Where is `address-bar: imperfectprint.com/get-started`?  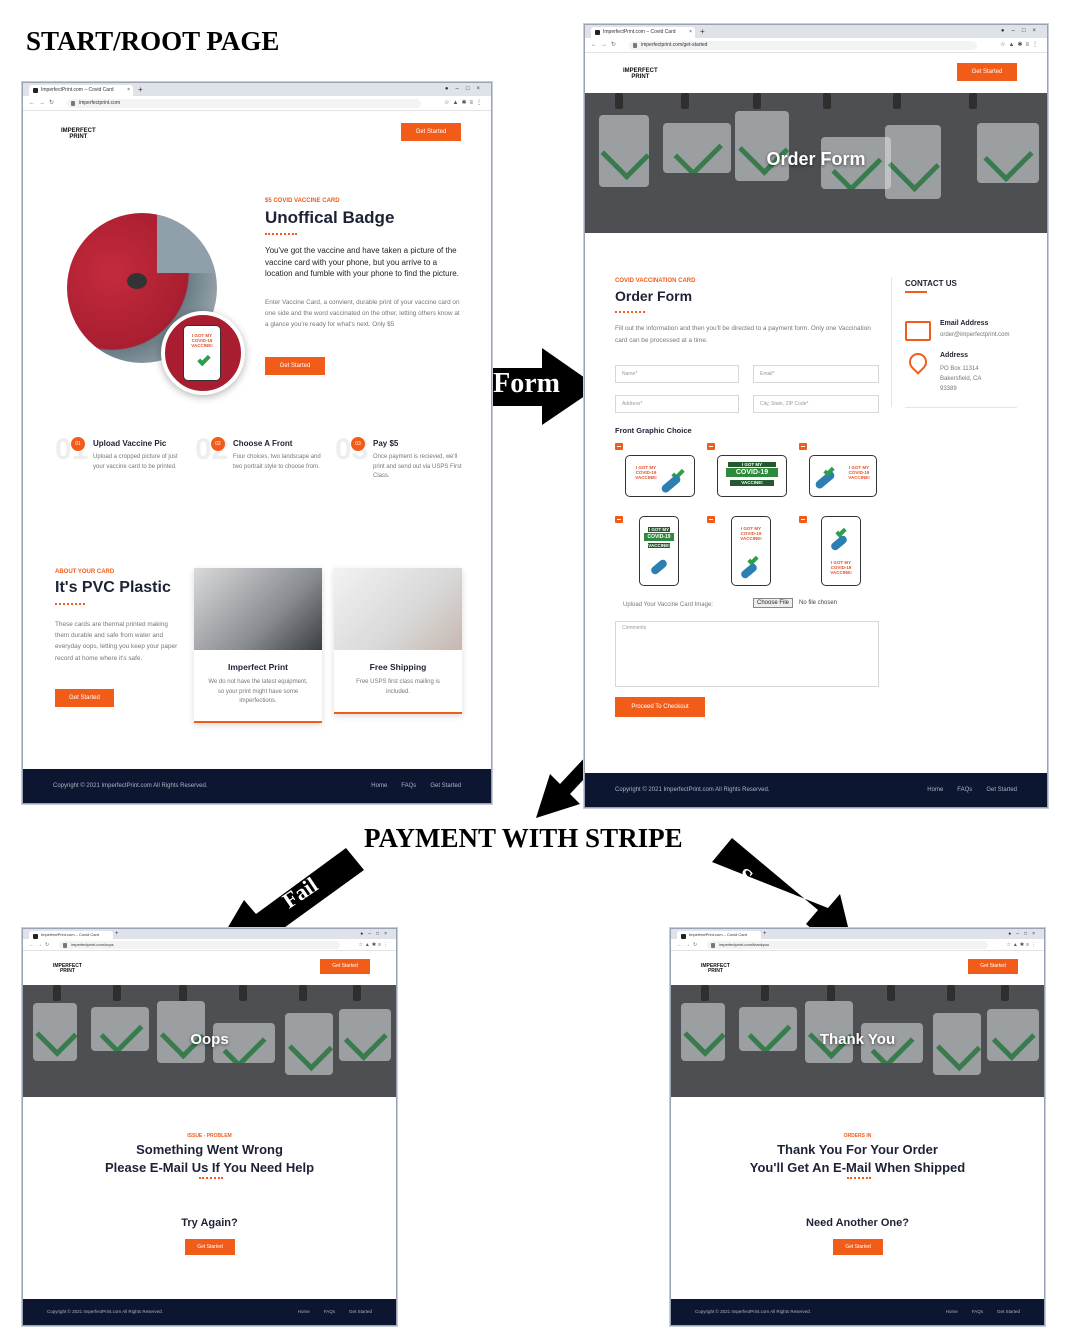 address-bar: imperfectprint.com/get-started is located at coordinates (803, 45).